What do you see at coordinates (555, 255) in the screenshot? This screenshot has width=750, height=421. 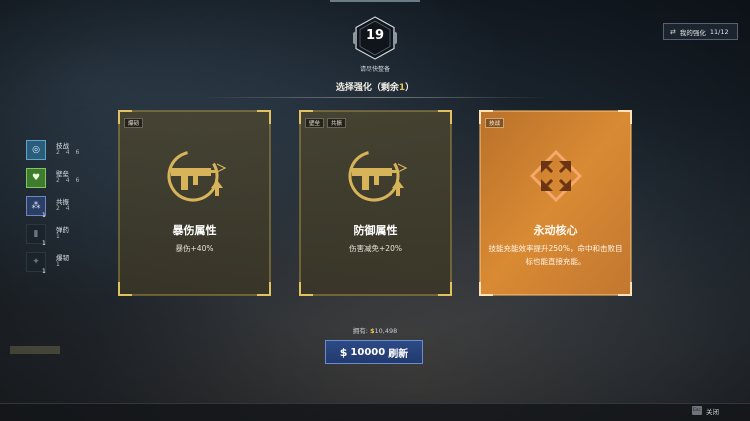 I see `card-description: 技能充能效率提升250%，命中和击败目标也能直接充能。` at bounding box center [555, 255].